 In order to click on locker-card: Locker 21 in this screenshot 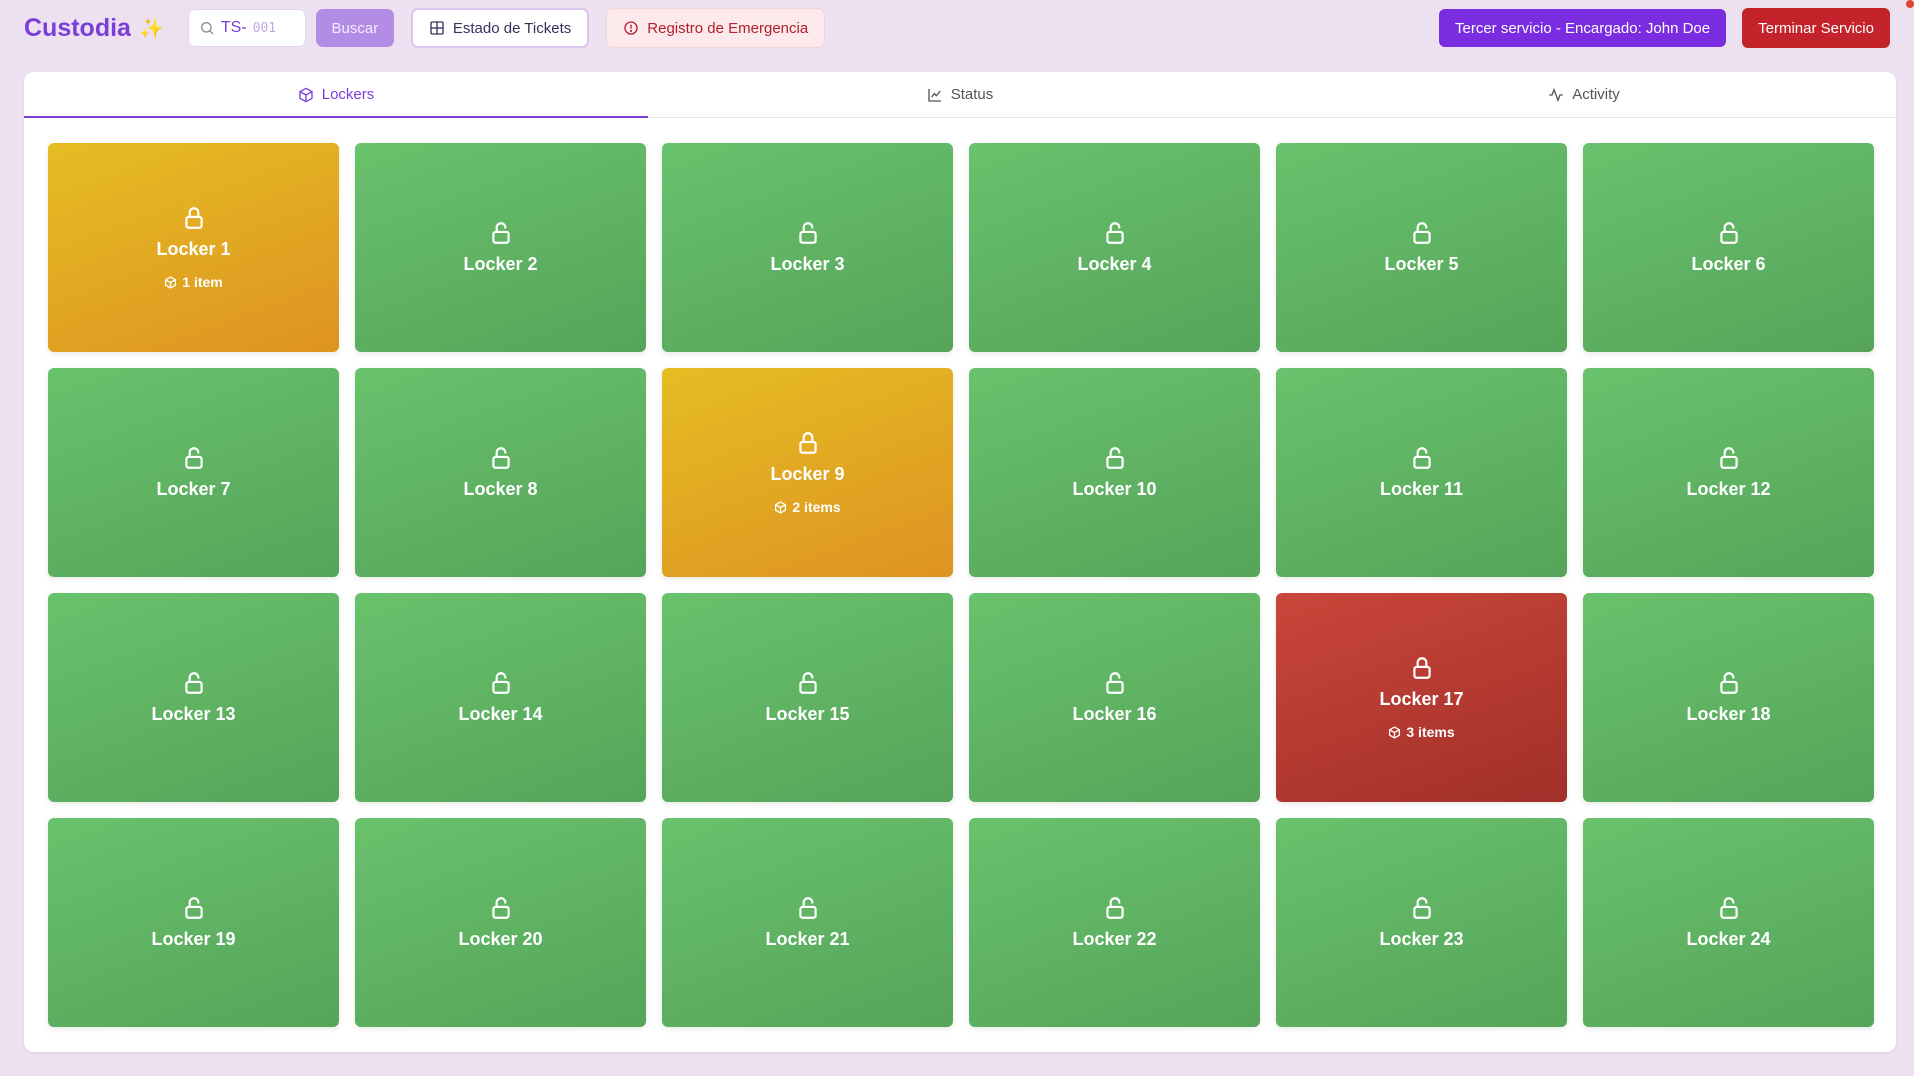, I will do `click(807, 922)`.